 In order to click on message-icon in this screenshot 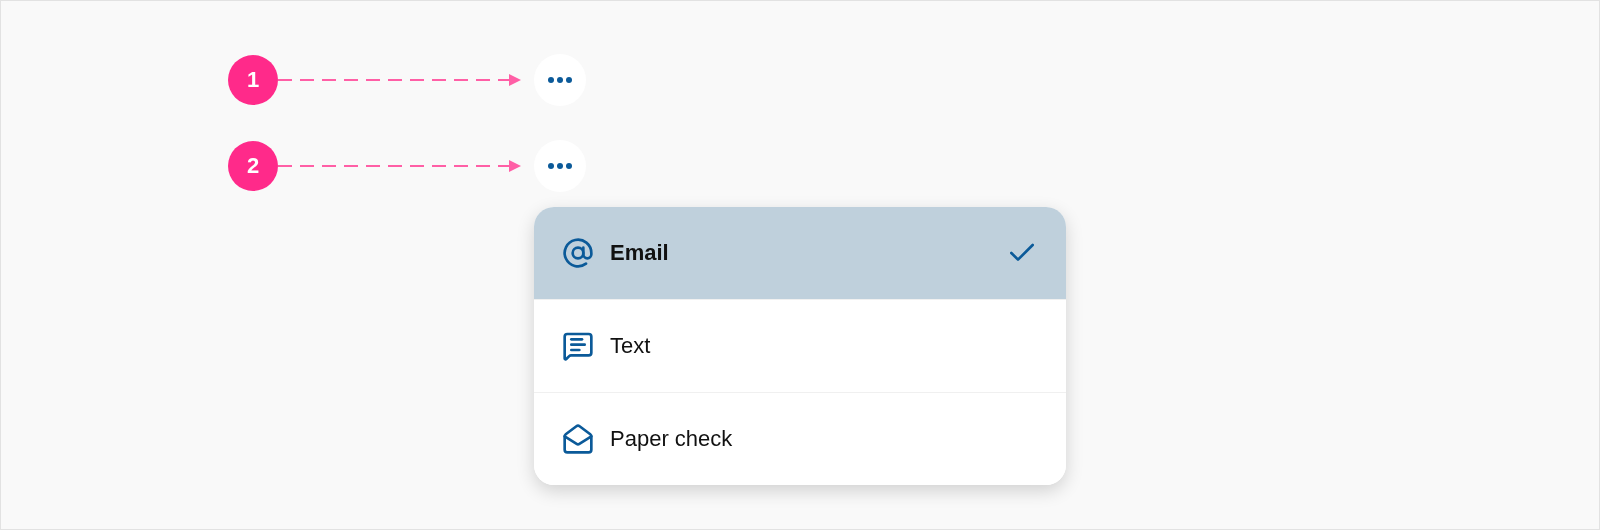, I will do `click(578, 346)`.